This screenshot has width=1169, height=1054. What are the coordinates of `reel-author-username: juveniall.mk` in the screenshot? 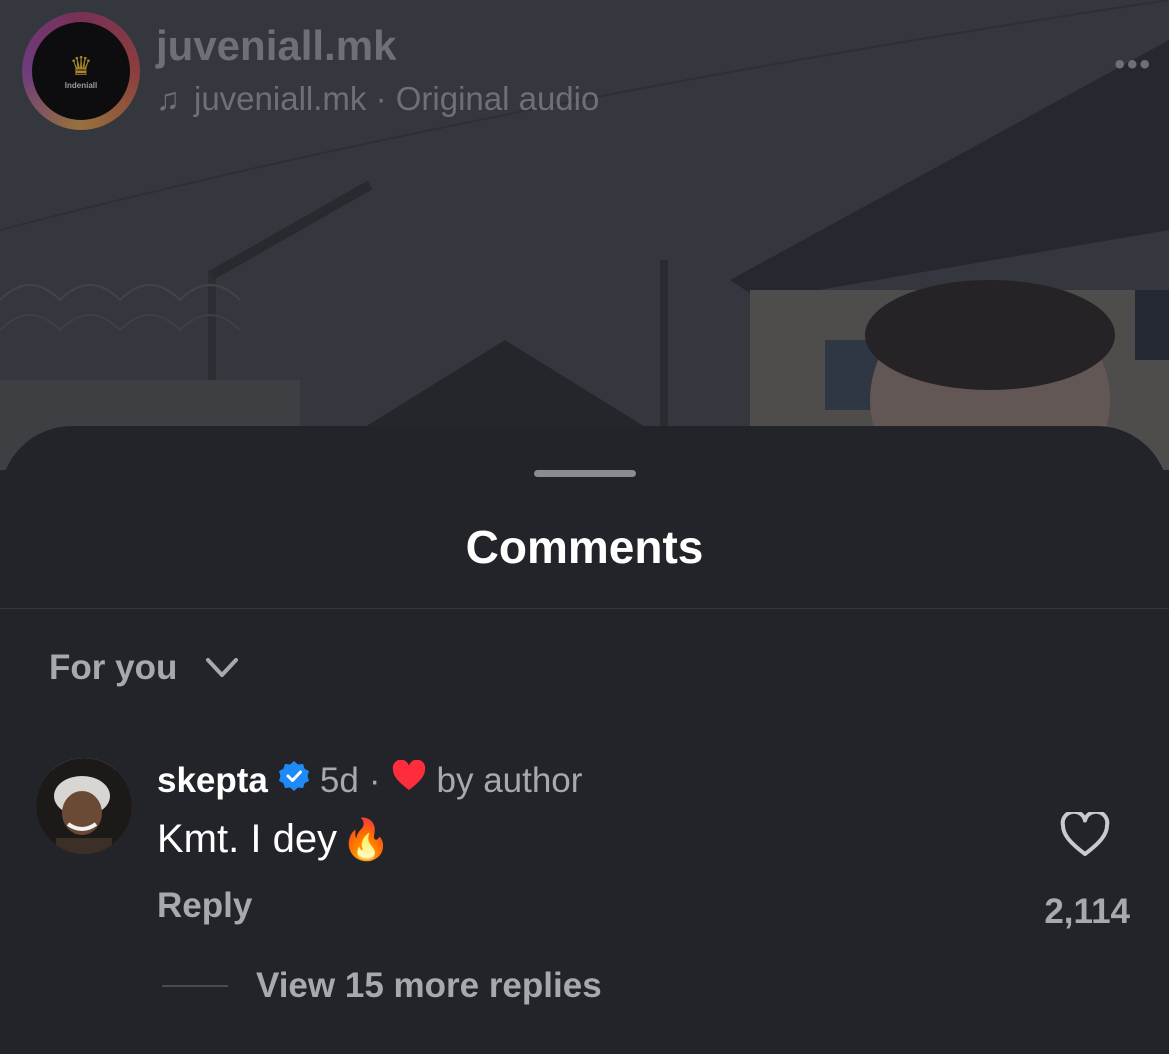 It's located at (276, 46).